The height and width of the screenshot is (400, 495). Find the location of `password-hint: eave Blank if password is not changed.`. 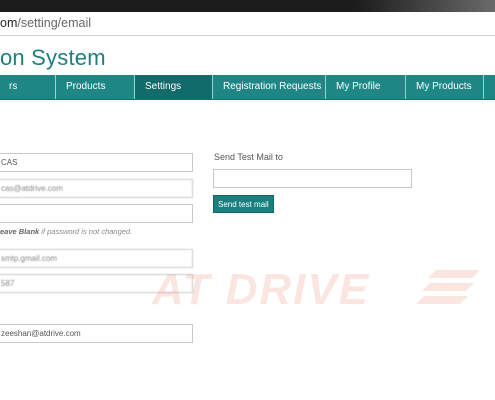

password-hint: eave Blank if password is not changed. is located at coordinates (66, 231).